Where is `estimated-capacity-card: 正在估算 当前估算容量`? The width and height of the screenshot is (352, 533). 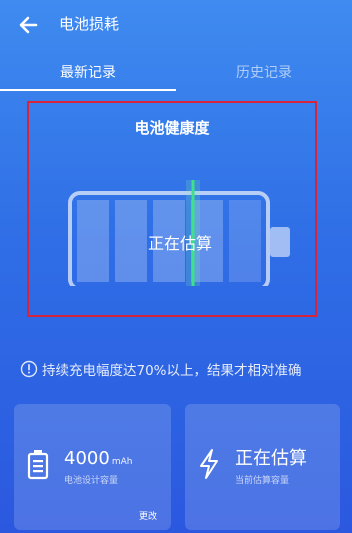
estimated-capacity-card: 正在估算 当前估算容量 is located at coordinates (262, 467).